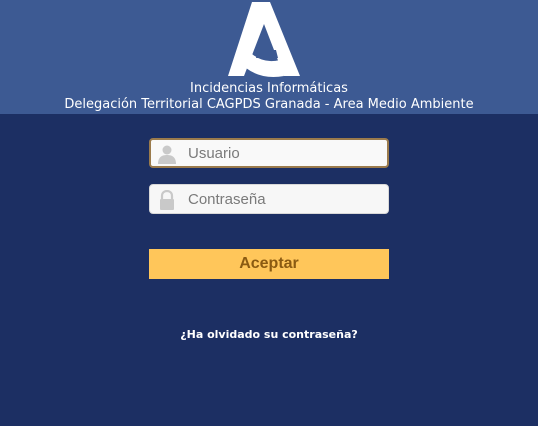  What do you see at coordinates (285, 153) in the screenshot?
I see `username-input` at bounding box center [285, 153].